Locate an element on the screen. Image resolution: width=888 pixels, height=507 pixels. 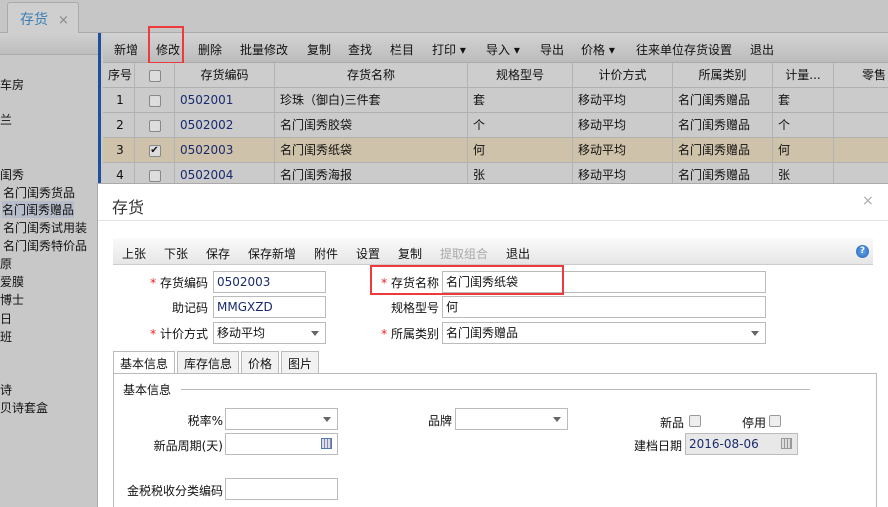
col-code: 存货编码 is located at coordinates (225, 75).